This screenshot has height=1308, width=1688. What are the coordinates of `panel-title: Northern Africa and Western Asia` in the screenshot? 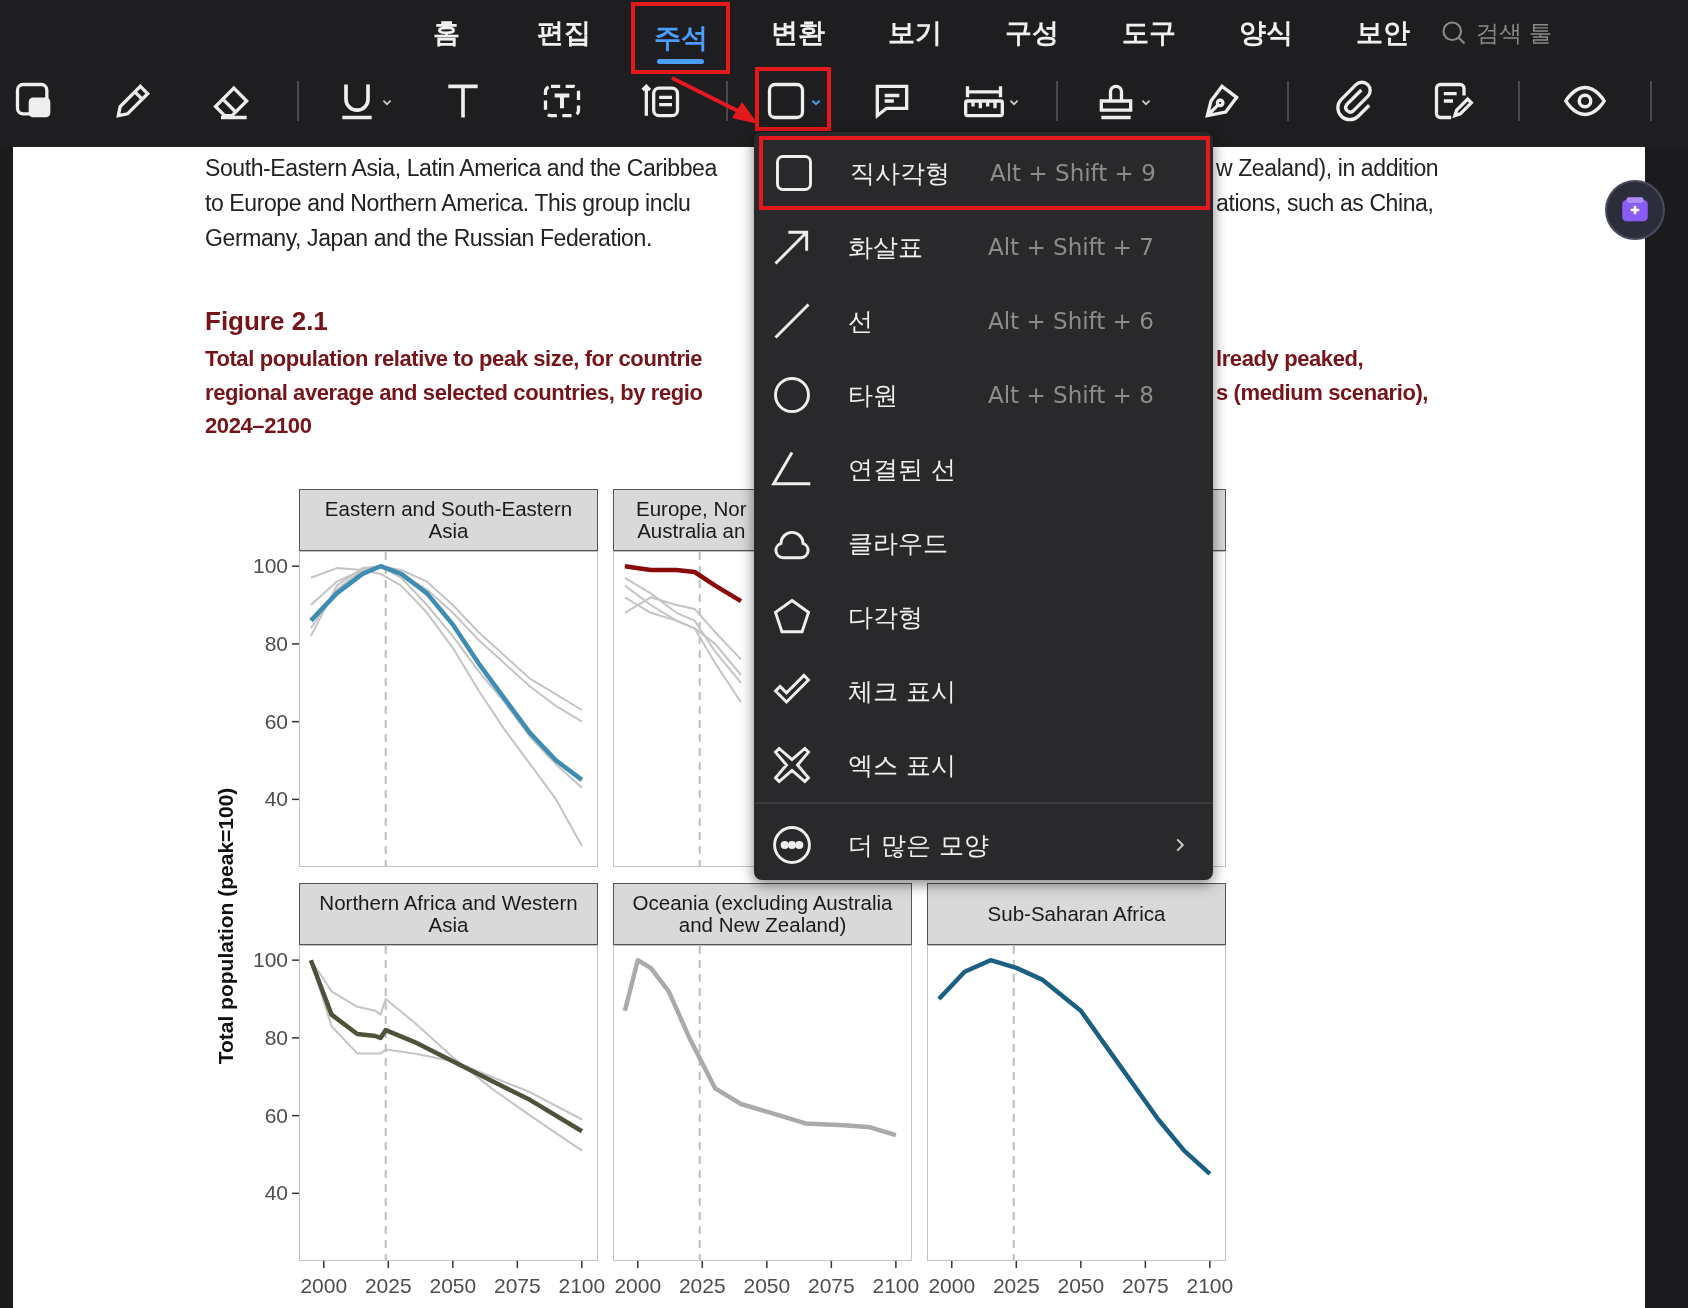 It's located at (448, 913).